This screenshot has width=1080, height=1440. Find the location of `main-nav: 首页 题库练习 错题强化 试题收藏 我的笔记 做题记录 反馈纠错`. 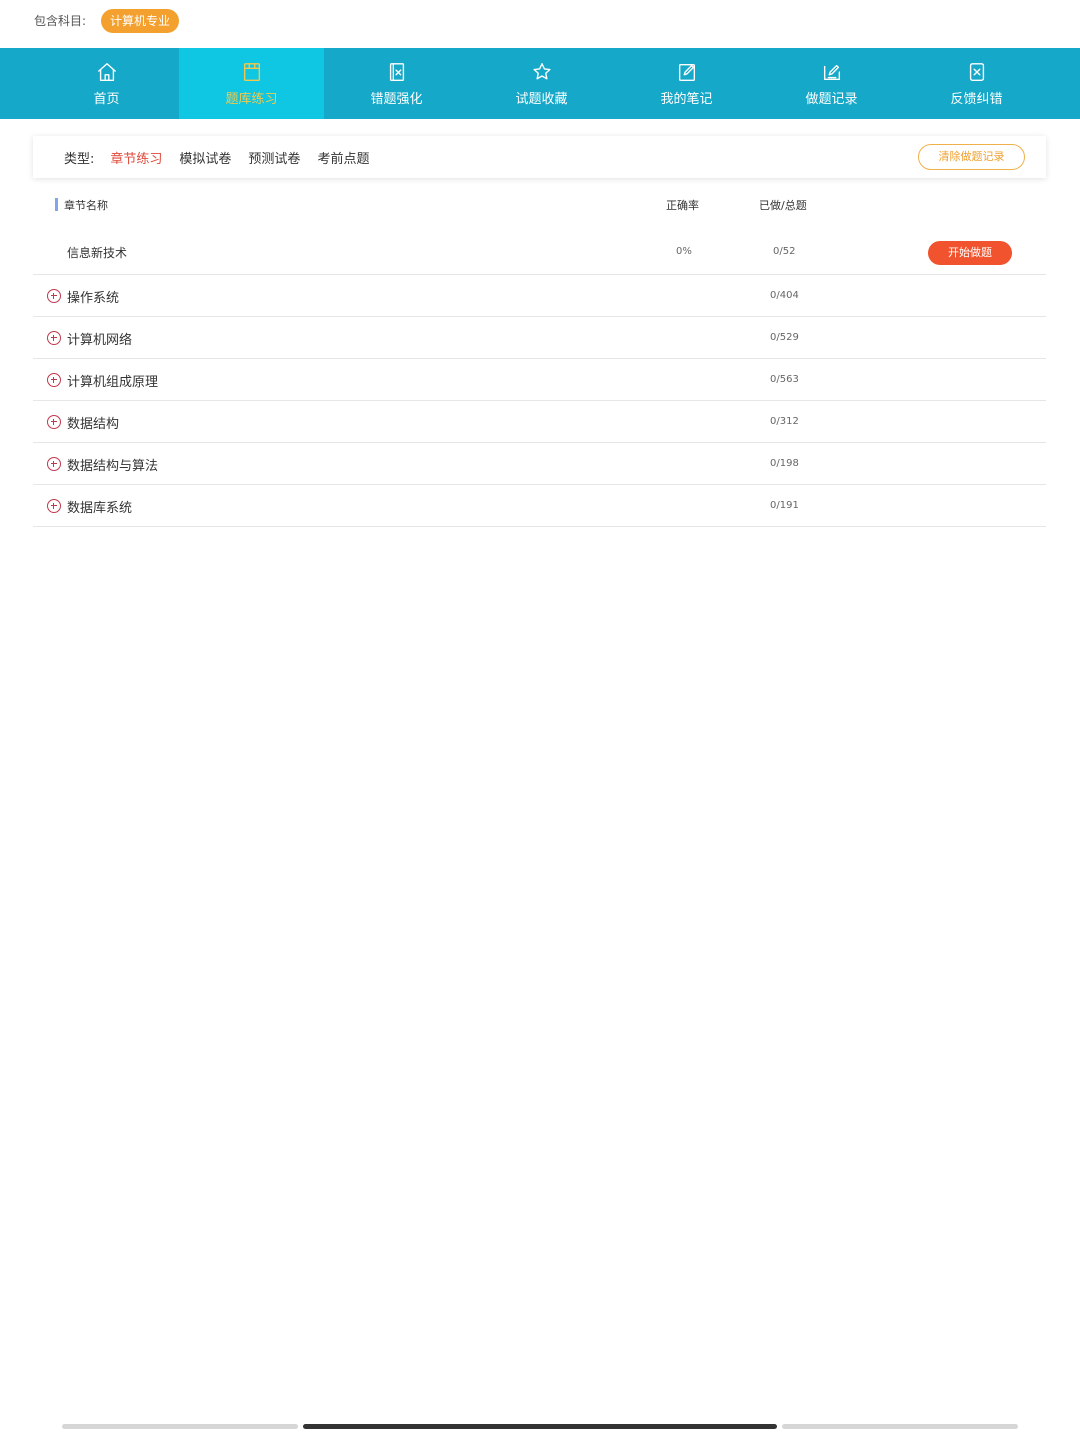

main-nav: 首页 题库练习 错题强化 试题收藏 我的笔记 做题记录 反馈纠错 is located at coordinates (540, 83).